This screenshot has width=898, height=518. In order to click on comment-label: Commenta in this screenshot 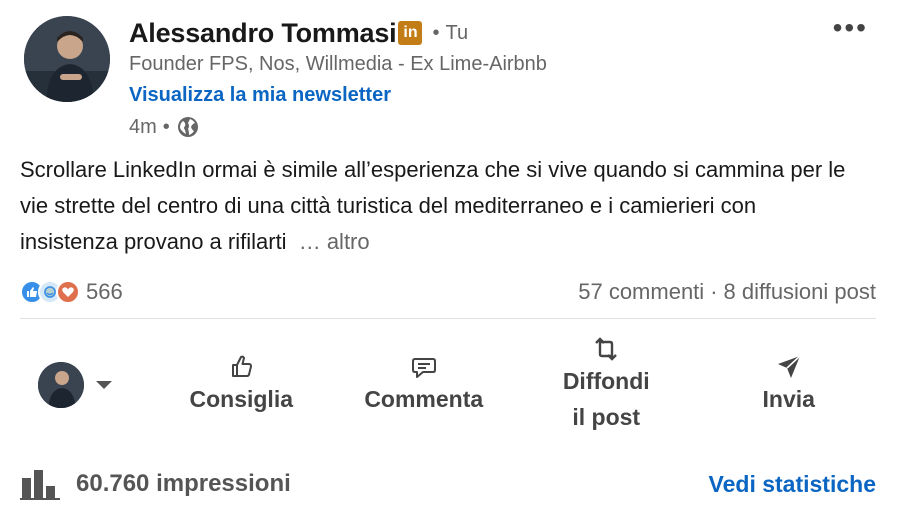, I will do `click(424, 399)`.